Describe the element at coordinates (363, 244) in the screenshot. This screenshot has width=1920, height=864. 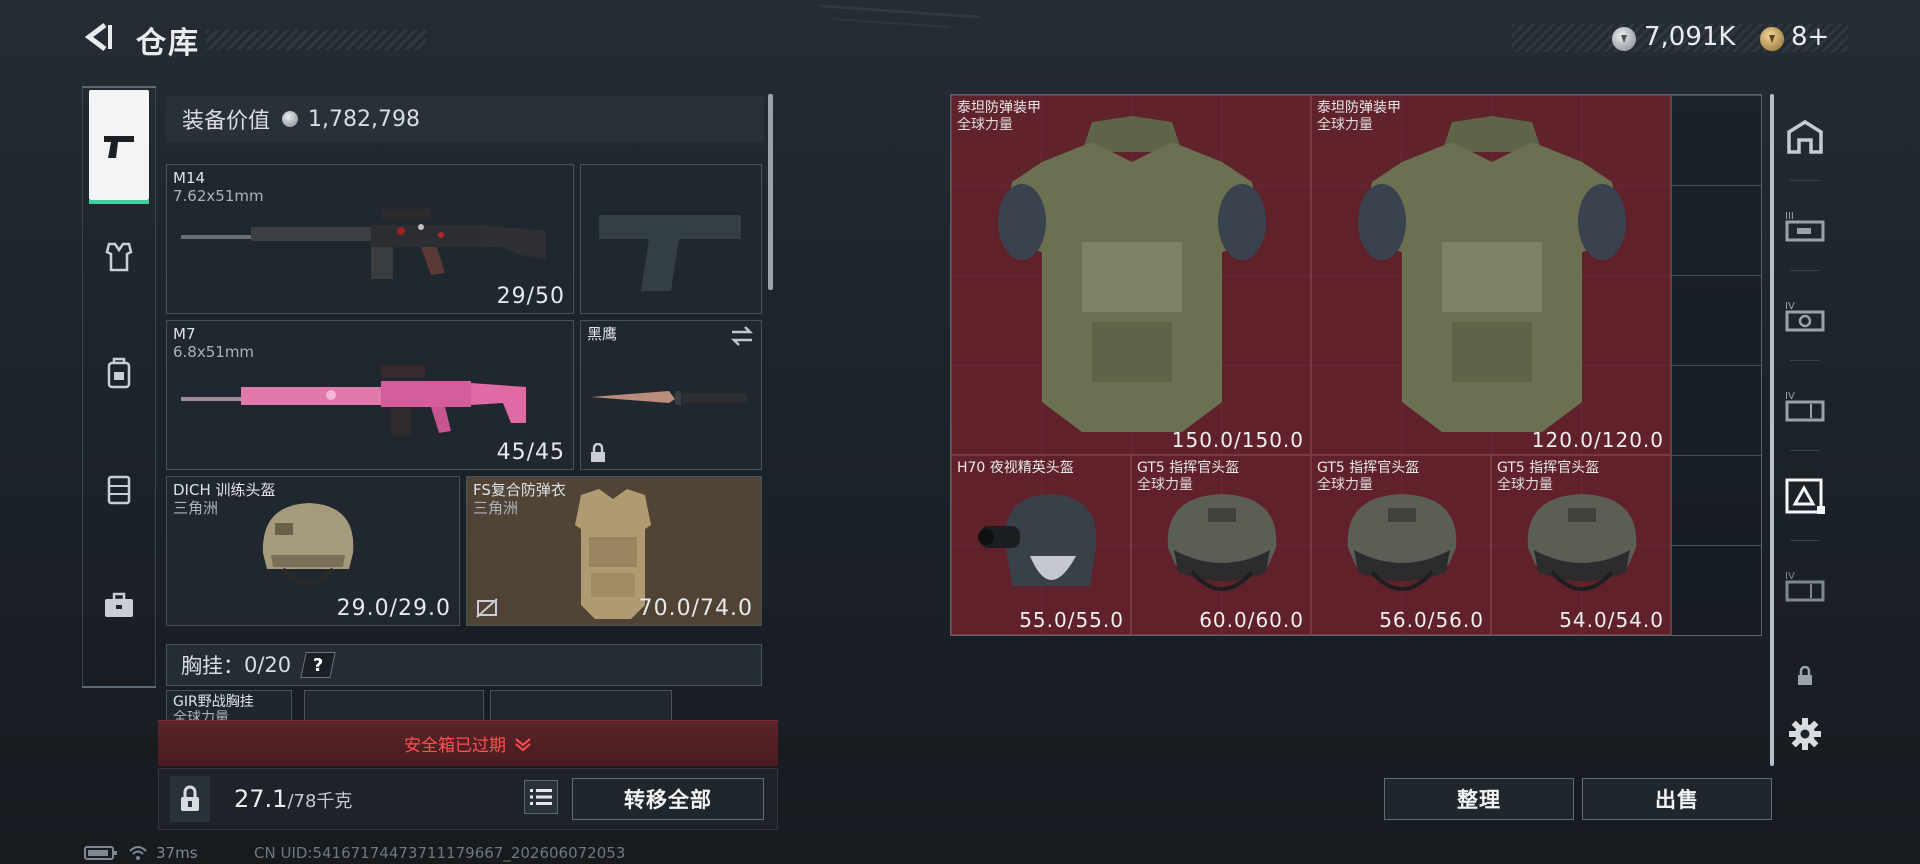
I see `m14-rifle-image` at that location.